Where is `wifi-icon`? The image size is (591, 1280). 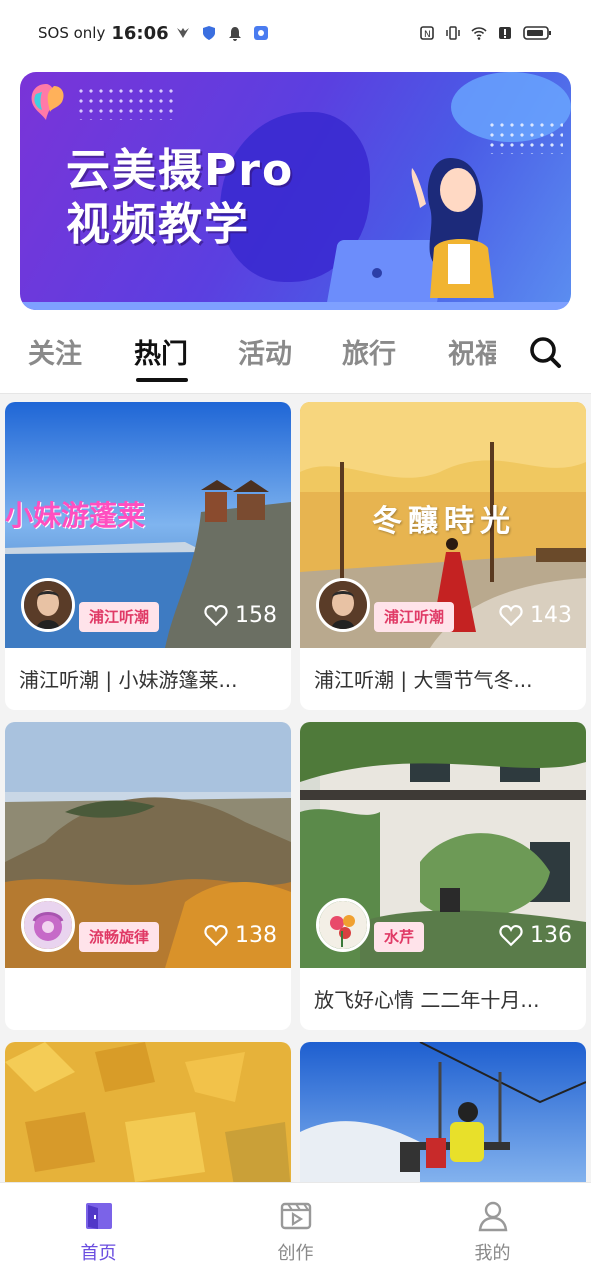 wifi-icon is located at coordinates (479, 33).